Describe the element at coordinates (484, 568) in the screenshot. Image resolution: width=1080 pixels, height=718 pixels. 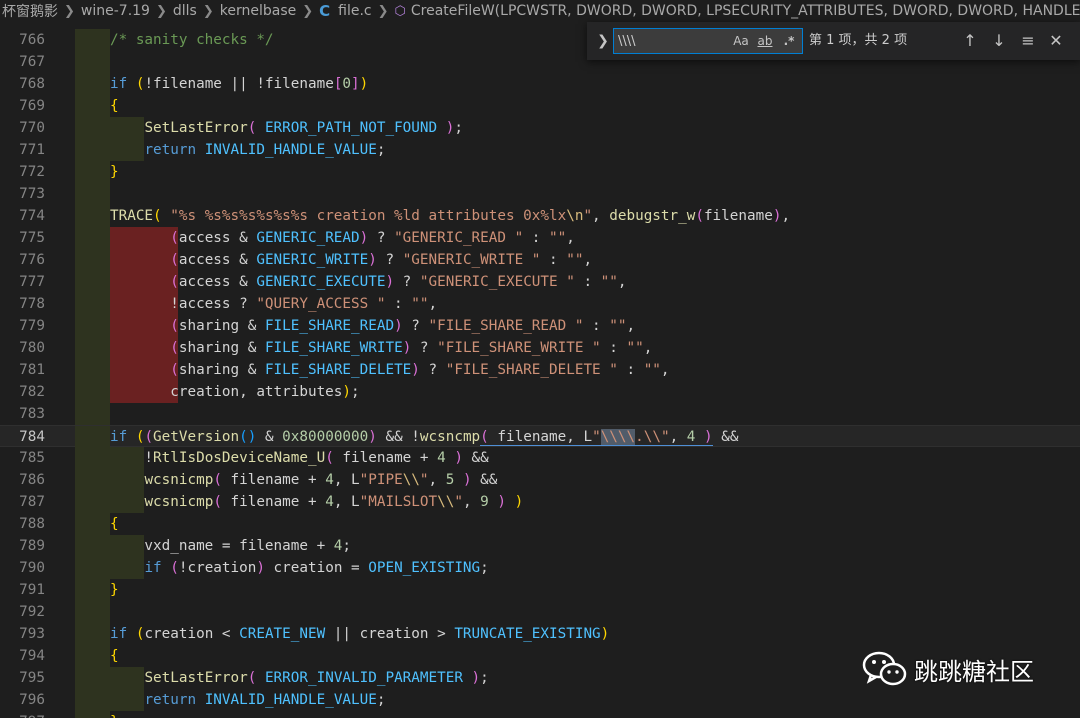
I see `code-token: ;` at that location.